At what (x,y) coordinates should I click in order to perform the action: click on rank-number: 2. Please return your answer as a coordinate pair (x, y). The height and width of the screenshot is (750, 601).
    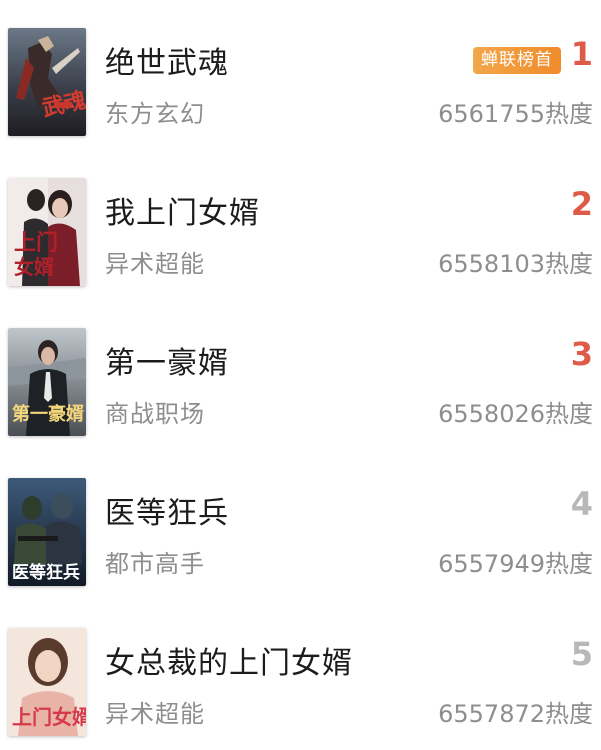
    Looking at the image, I should click on (581, 204).